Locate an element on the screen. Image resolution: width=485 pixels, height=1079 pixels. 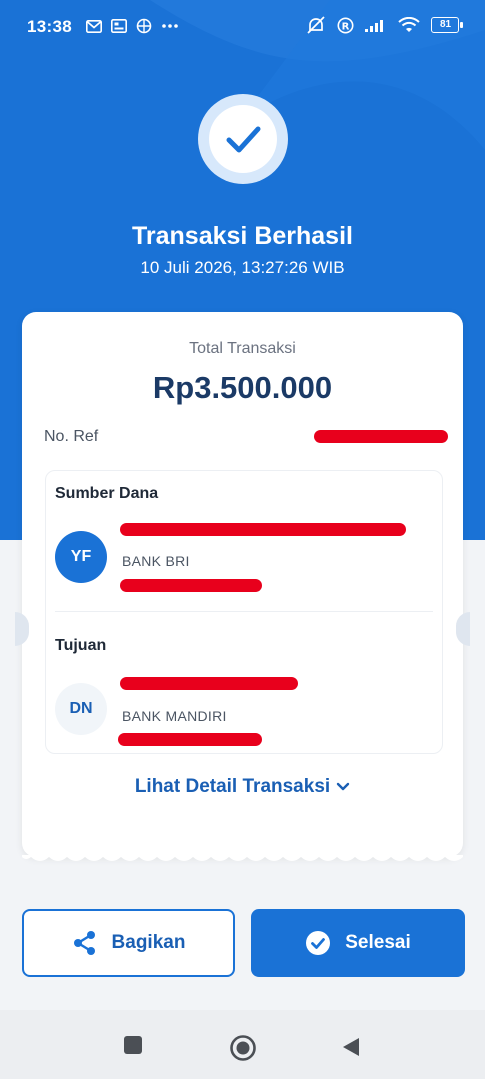
signal-icon is located at coordinates (374, 26).